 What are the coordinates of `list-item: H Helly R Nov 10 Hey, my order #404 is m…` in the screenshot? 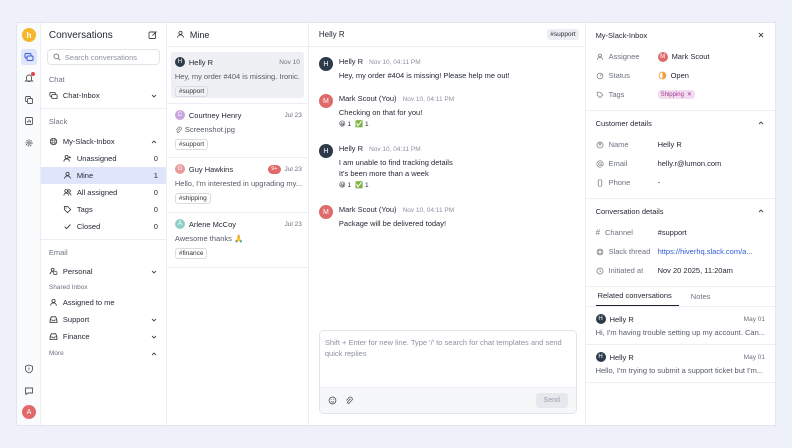 It's located at (237, 75).